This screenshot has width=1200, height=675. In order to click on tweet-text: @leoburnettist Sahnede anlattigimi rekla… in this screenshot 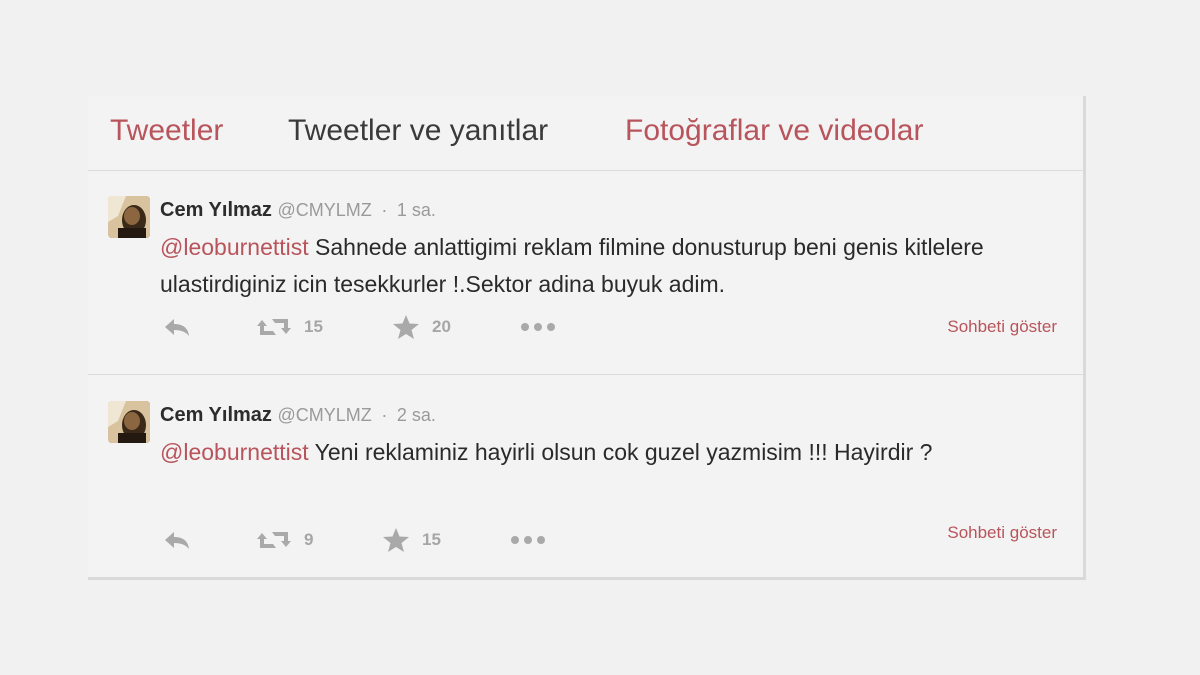, I will do `click(615, 266)`.